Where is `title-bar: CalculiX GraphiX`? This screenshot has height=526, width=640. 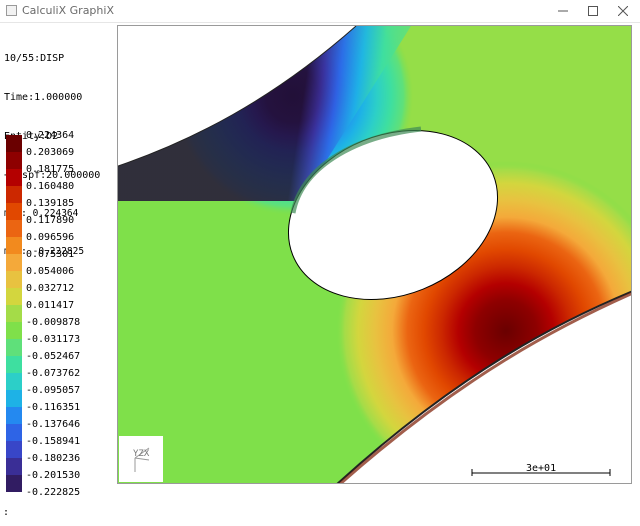 title-bar: CalculiX GraphiX is located at coordinates (320, 11).